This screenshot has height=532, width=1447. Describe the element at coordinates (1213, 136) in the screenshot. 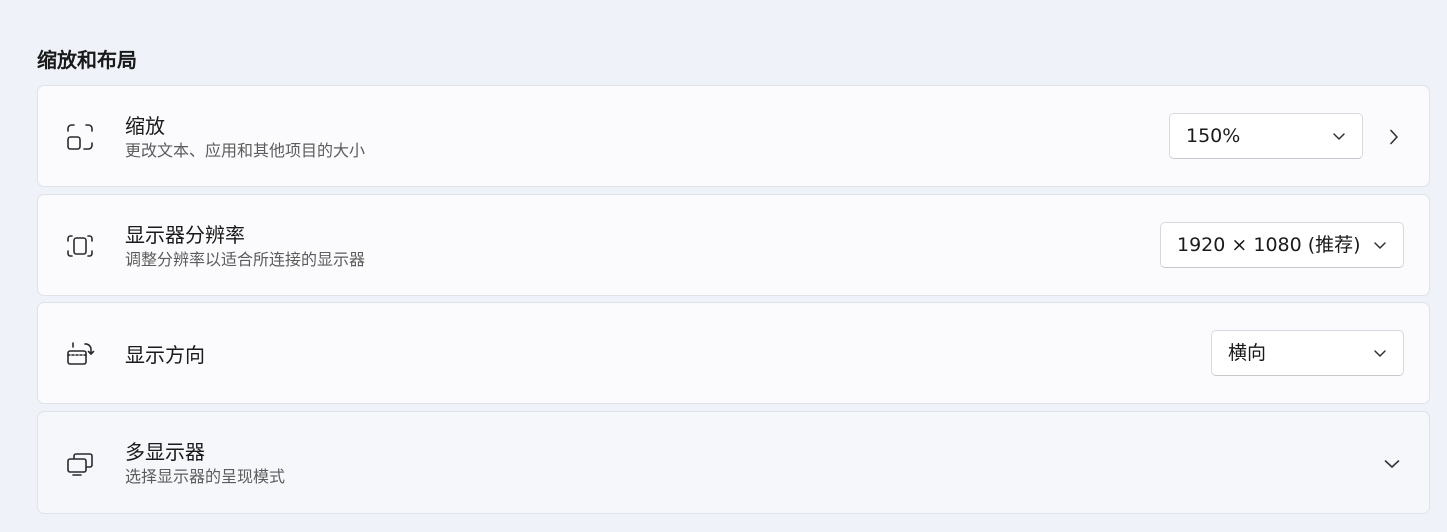

I see `scale-dropdown-value: 150%` at that location.